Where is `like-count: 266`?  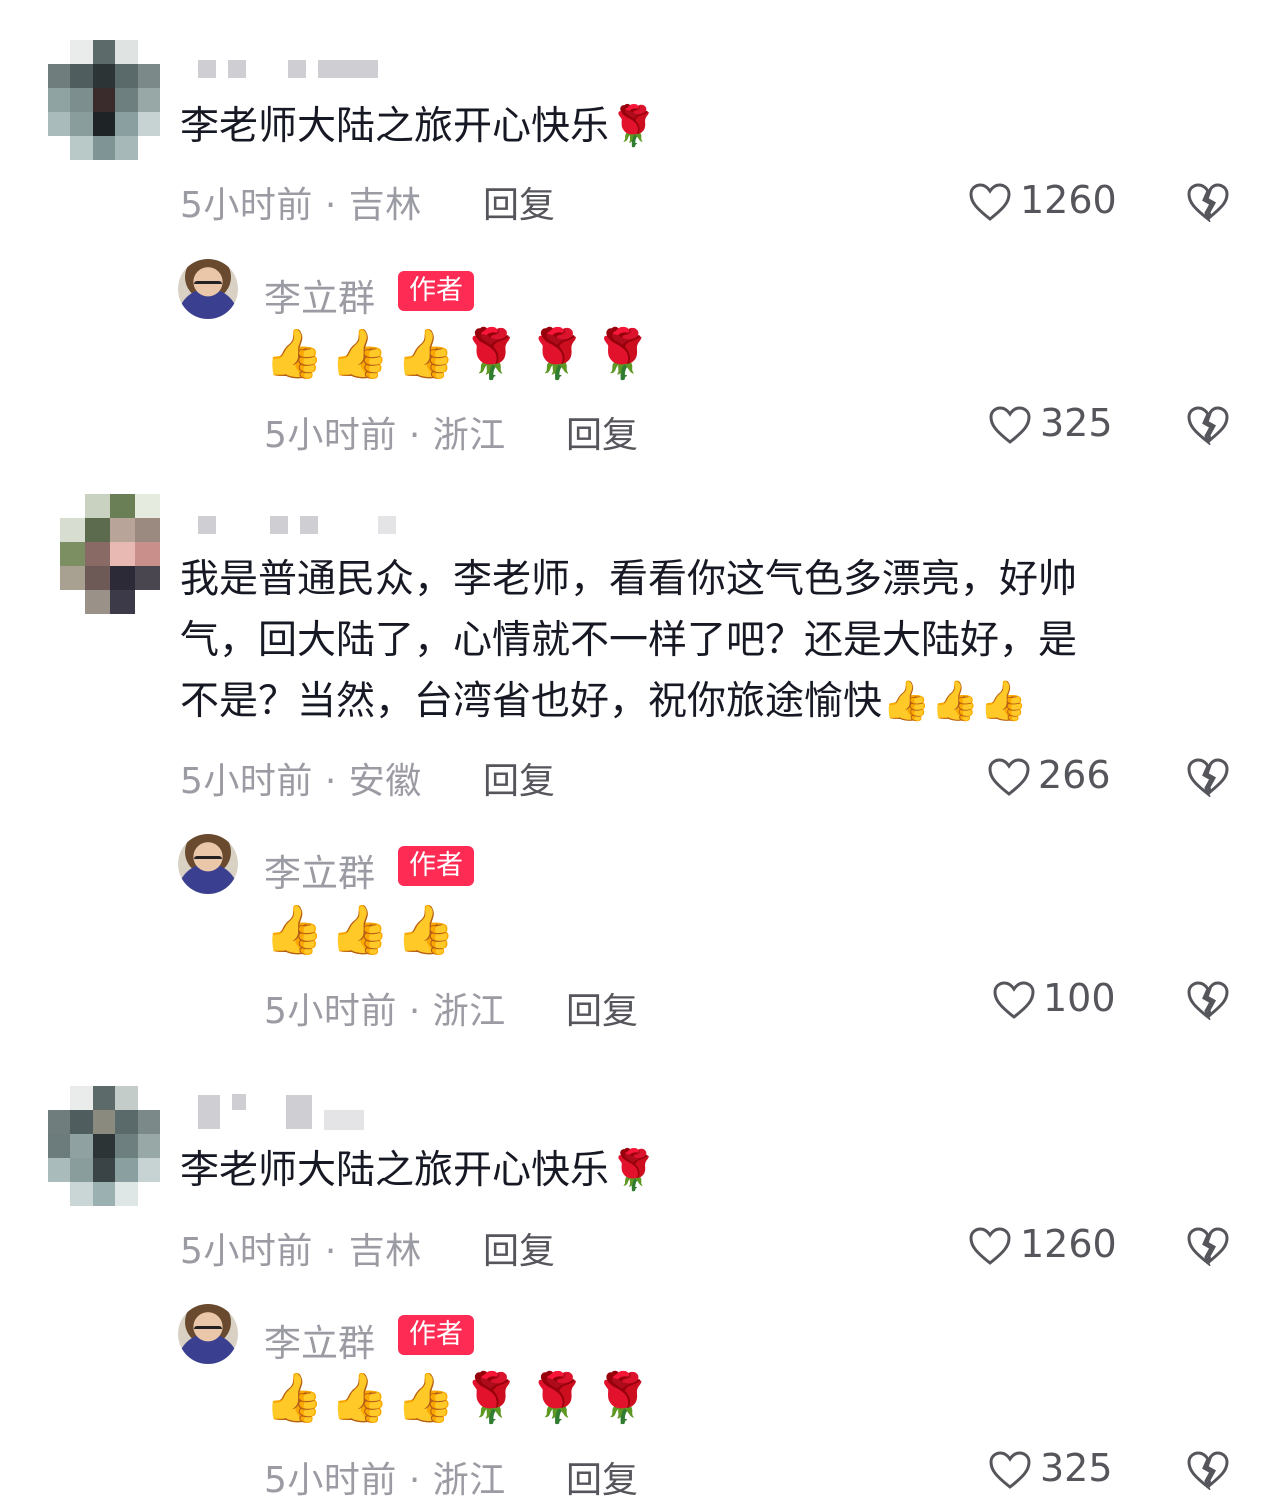 like-count: 266 is located at coordinates (1074, 775).